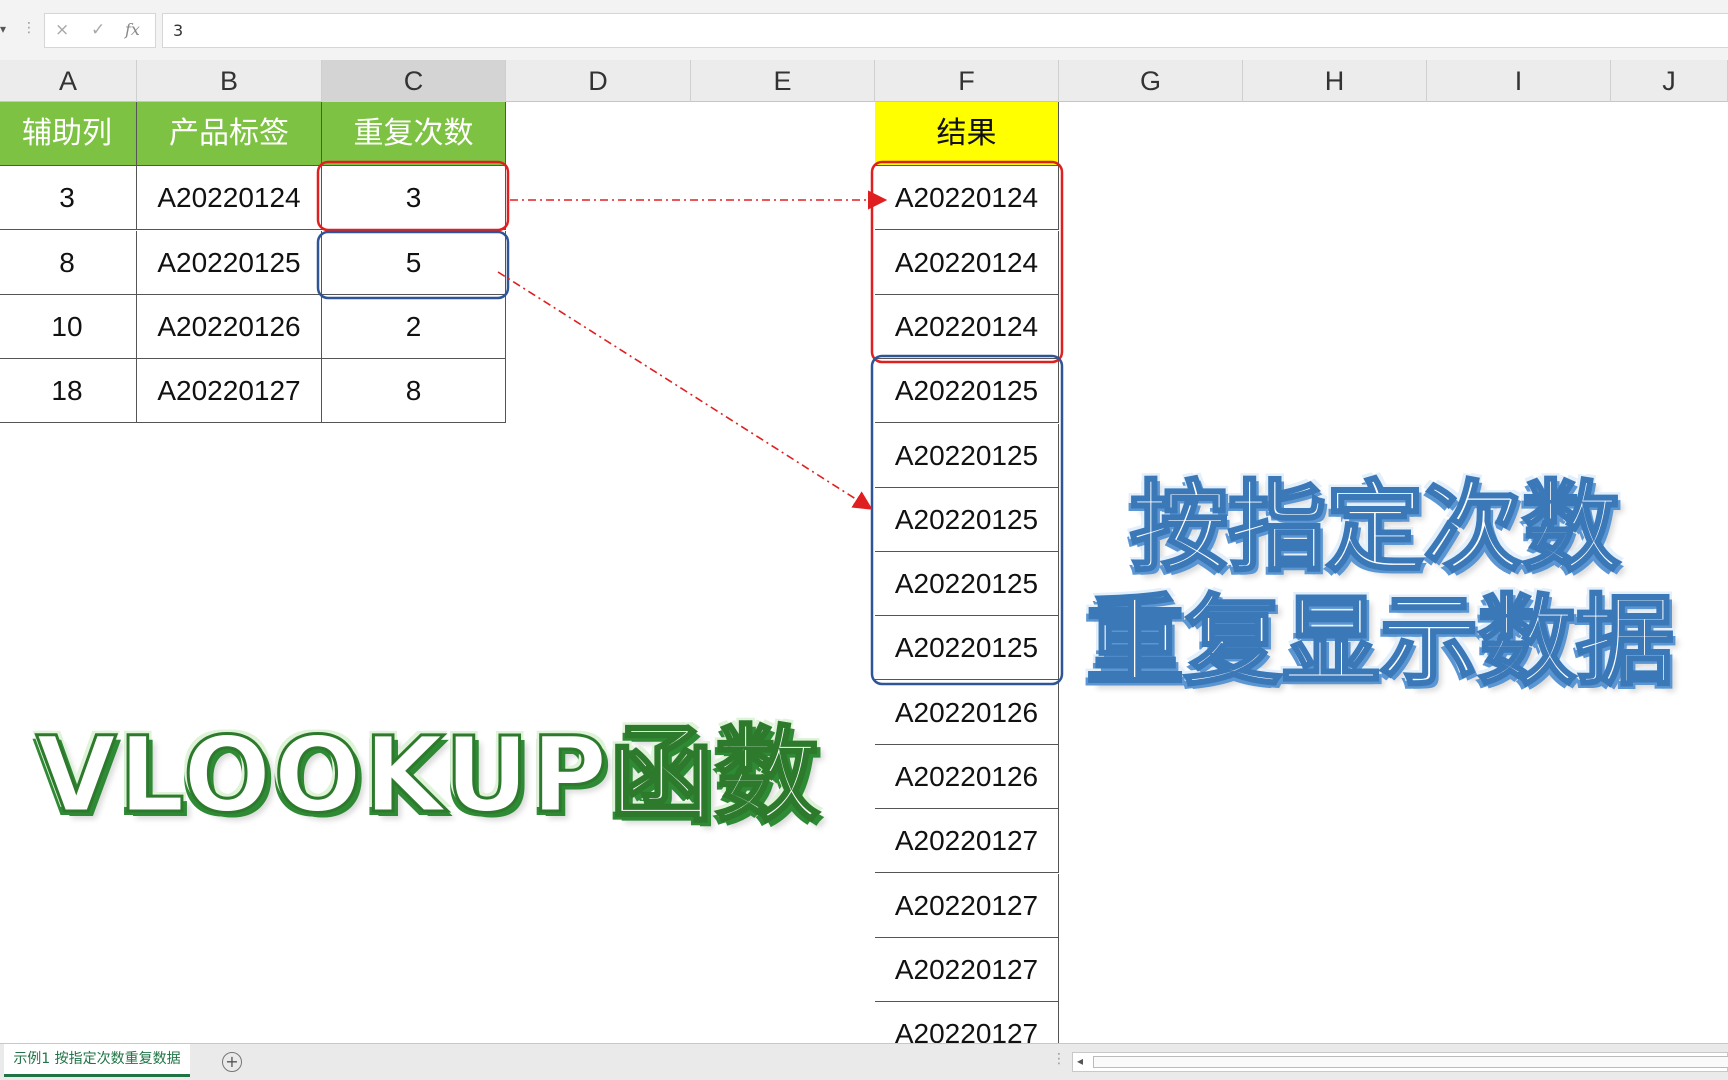  Describe the element at coordinates (1379, 642) in the screenshot. I see `title-line-2: 重复显示数据` at that location.